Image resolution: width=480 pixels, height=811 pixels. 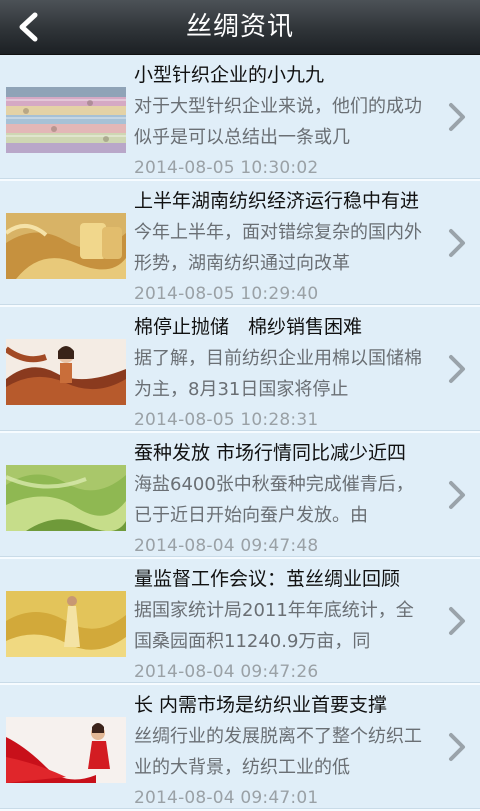 I want to click on news-summary: 海盐6400张中秋蚕种完成催青后，已于近日开始向蚕户发放。由, so click(x=274, y=500).